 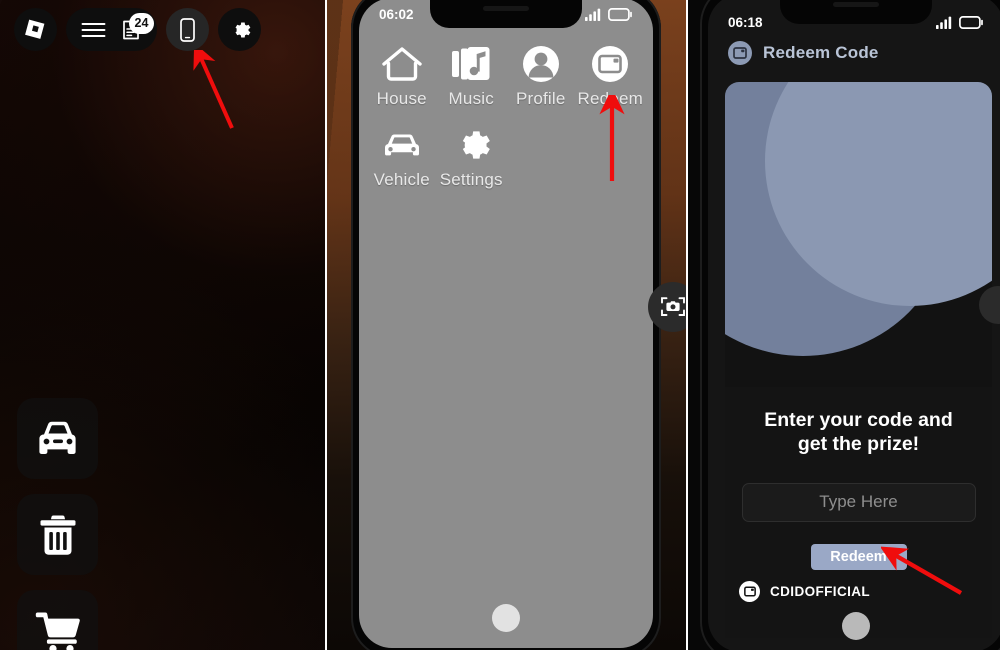 What do you see at coordinates (506, 15) in the screenshot?
I see `status-bar-apps: 06:02` at bounding box center [506, 15].